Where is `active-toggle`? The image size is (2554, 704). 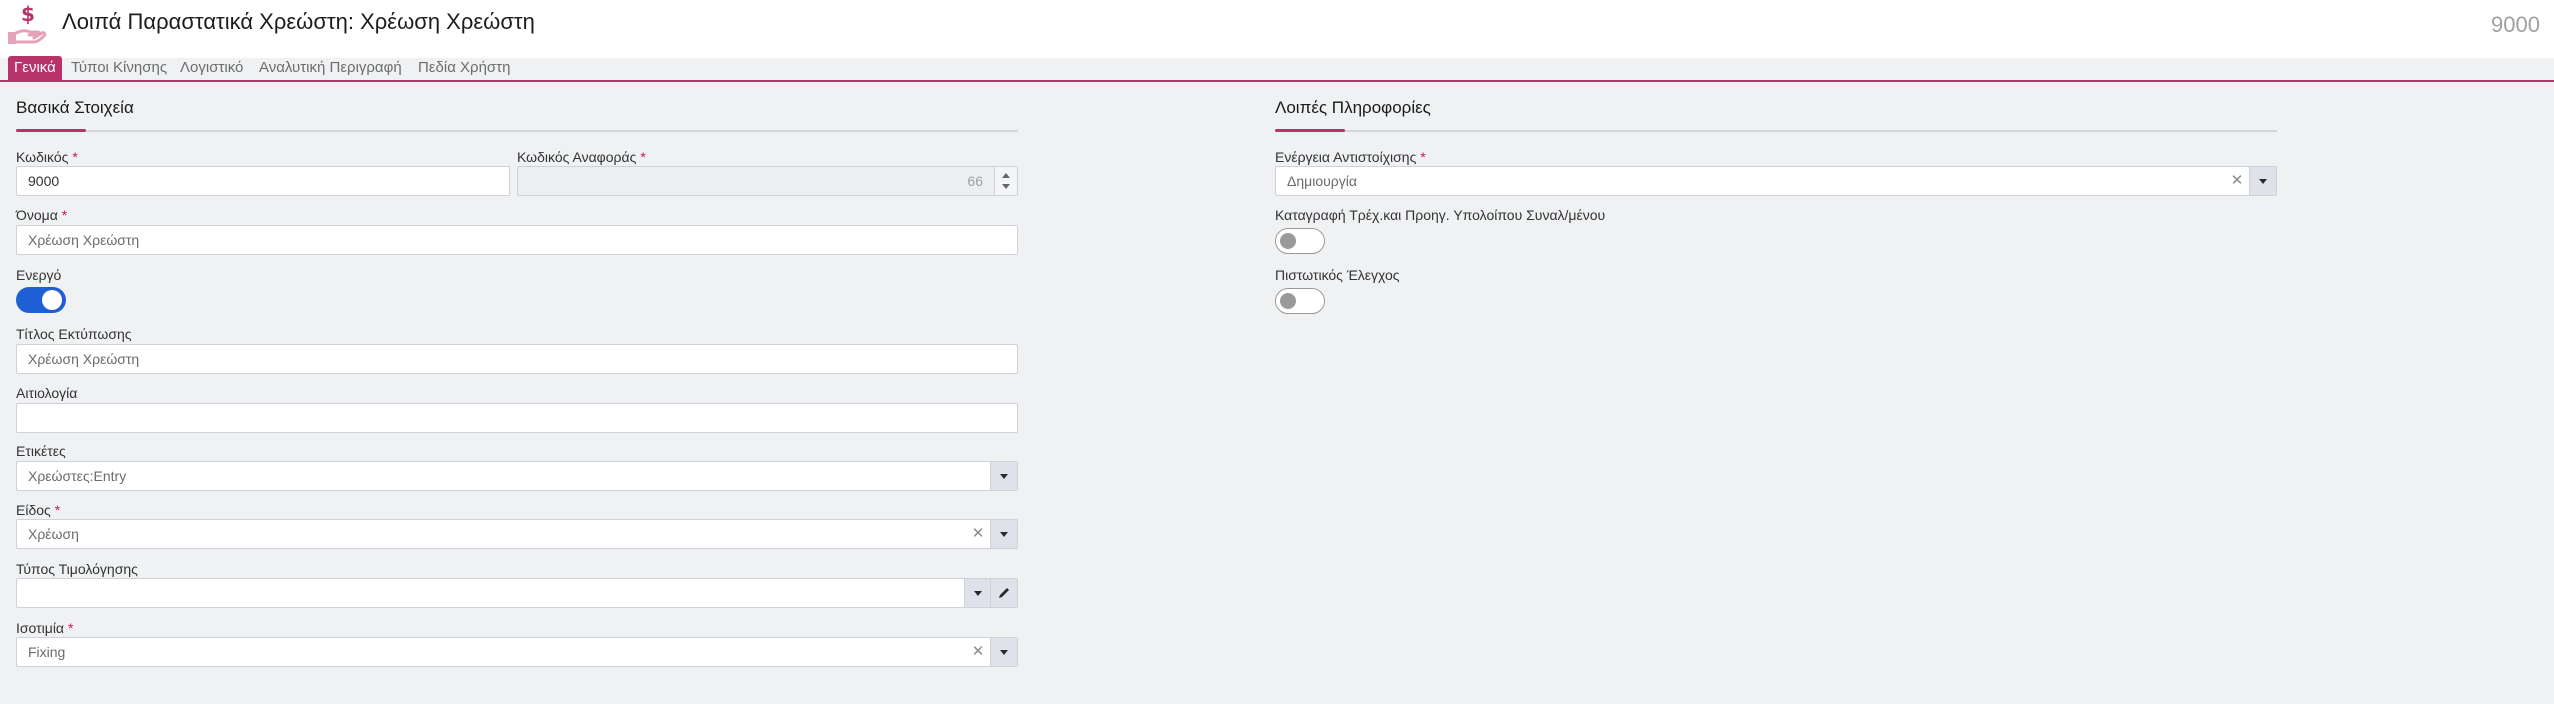 active-toggle is located at coordinates (41, 300).